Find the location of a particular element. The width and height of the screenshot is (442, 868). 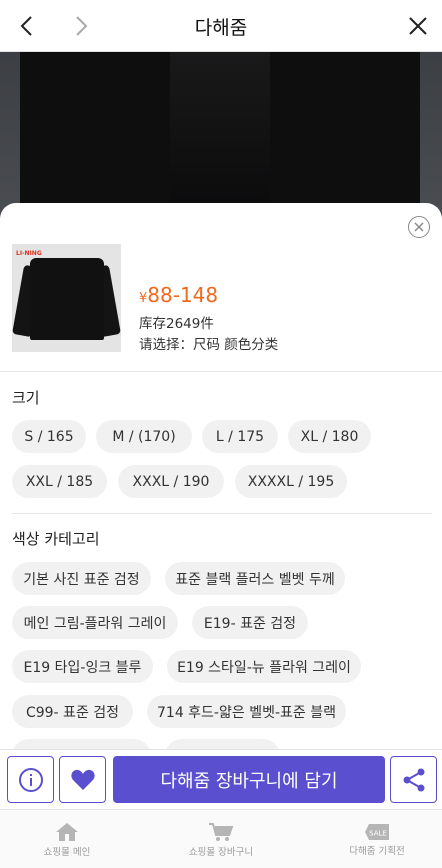

home-icon is located at coordinates (67, 831).